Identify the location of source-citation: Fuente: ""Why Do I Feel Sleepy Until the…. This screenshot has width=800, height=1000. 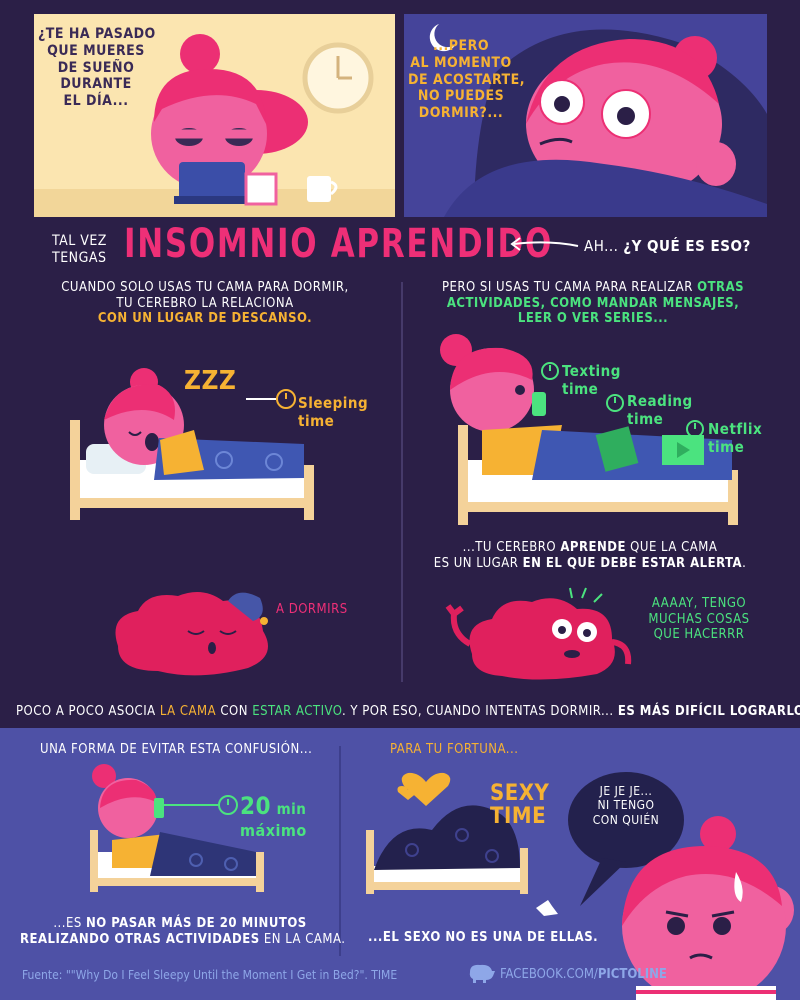
(210, 975).